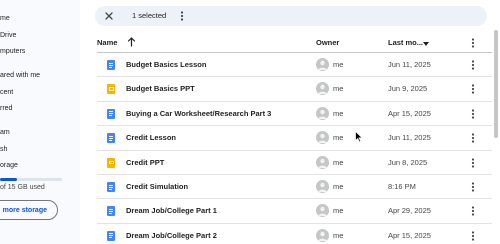 This screenshot has height=244, width=500. Describe the element at coordinates (409, 235) in the screenshot. I see `file-last-modified: Apr 15, 2025` at that location.